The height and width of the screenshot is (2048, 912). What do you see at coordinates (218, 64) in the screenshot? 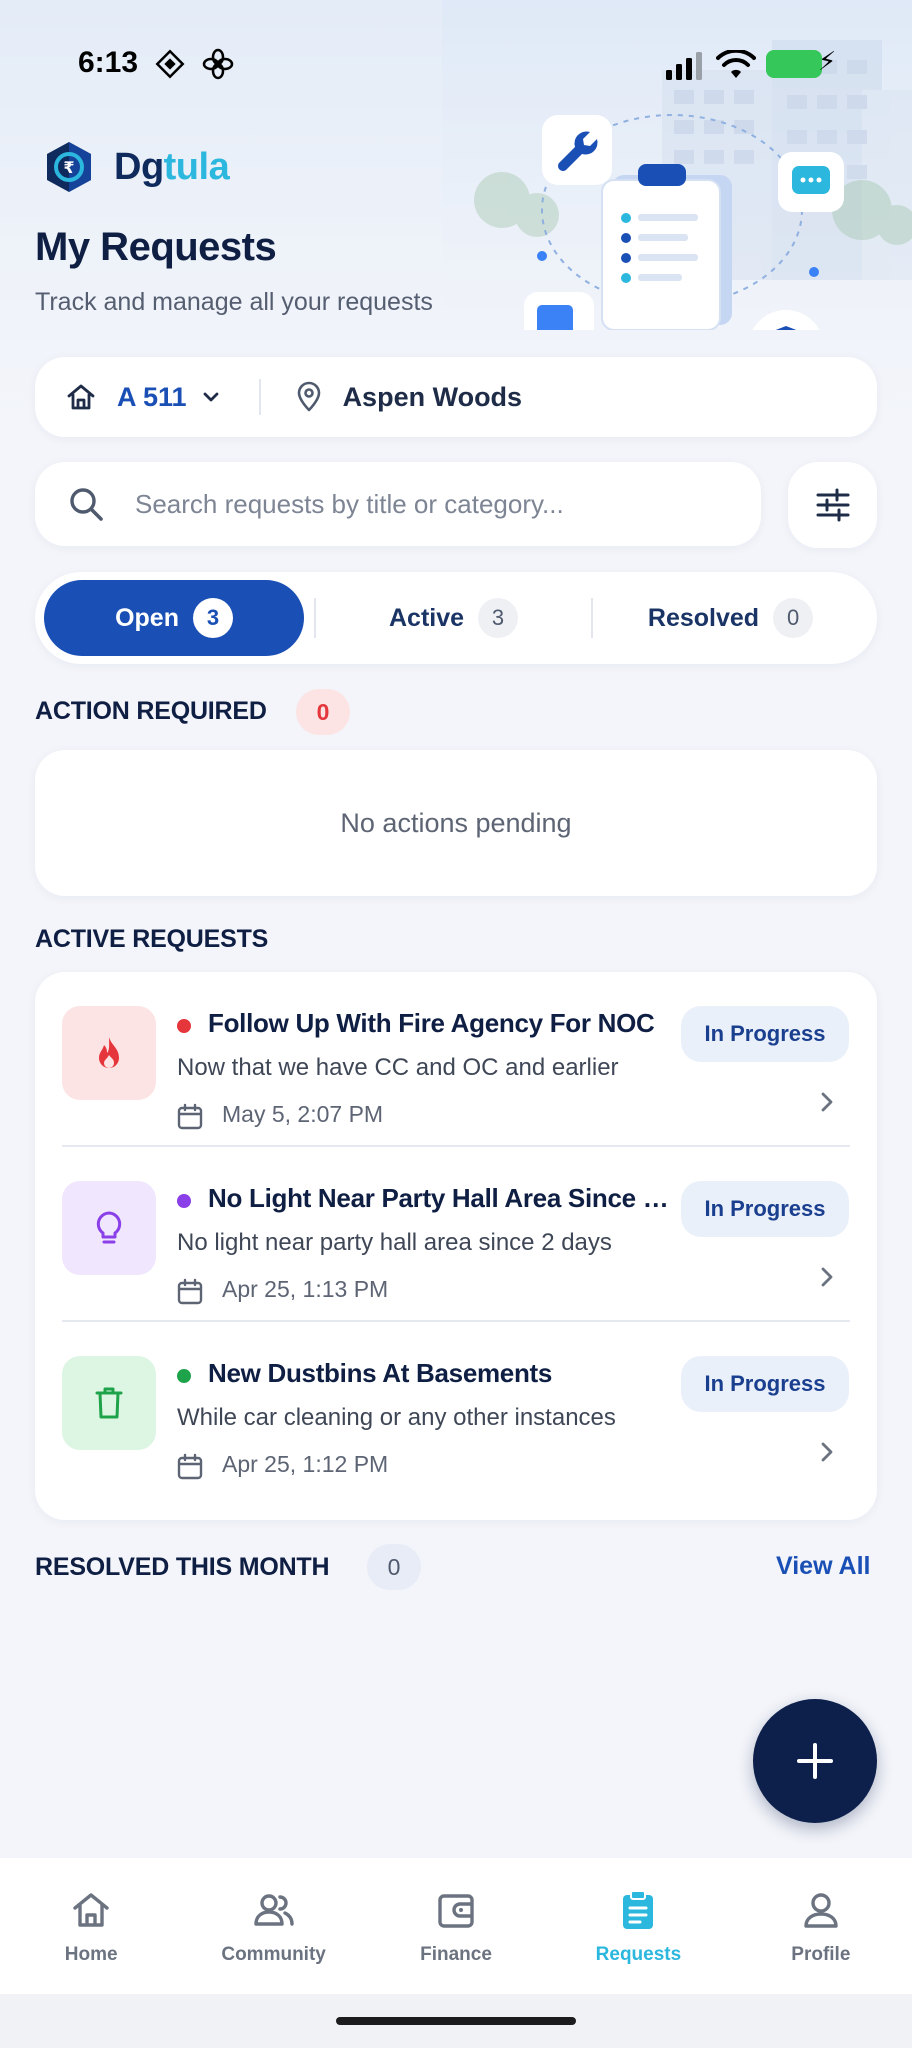
I see `fan-notification-icon` at bounding box center [218, 64].